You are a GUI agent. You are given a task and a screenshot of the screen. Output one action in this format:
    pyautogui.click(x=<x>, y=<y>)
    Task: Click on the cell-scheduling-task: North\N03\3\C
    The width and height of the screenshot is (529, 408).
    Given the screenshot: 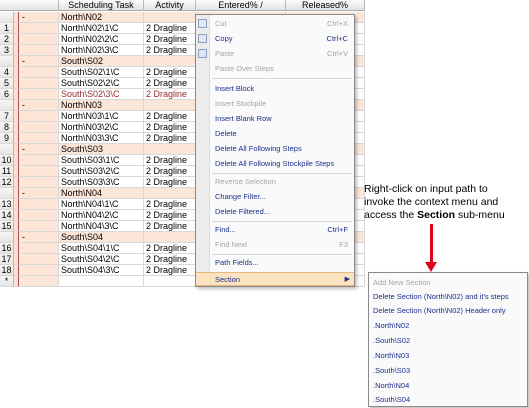 What is the action you would take?
    pyautogui.click(x=101, y=138)
    